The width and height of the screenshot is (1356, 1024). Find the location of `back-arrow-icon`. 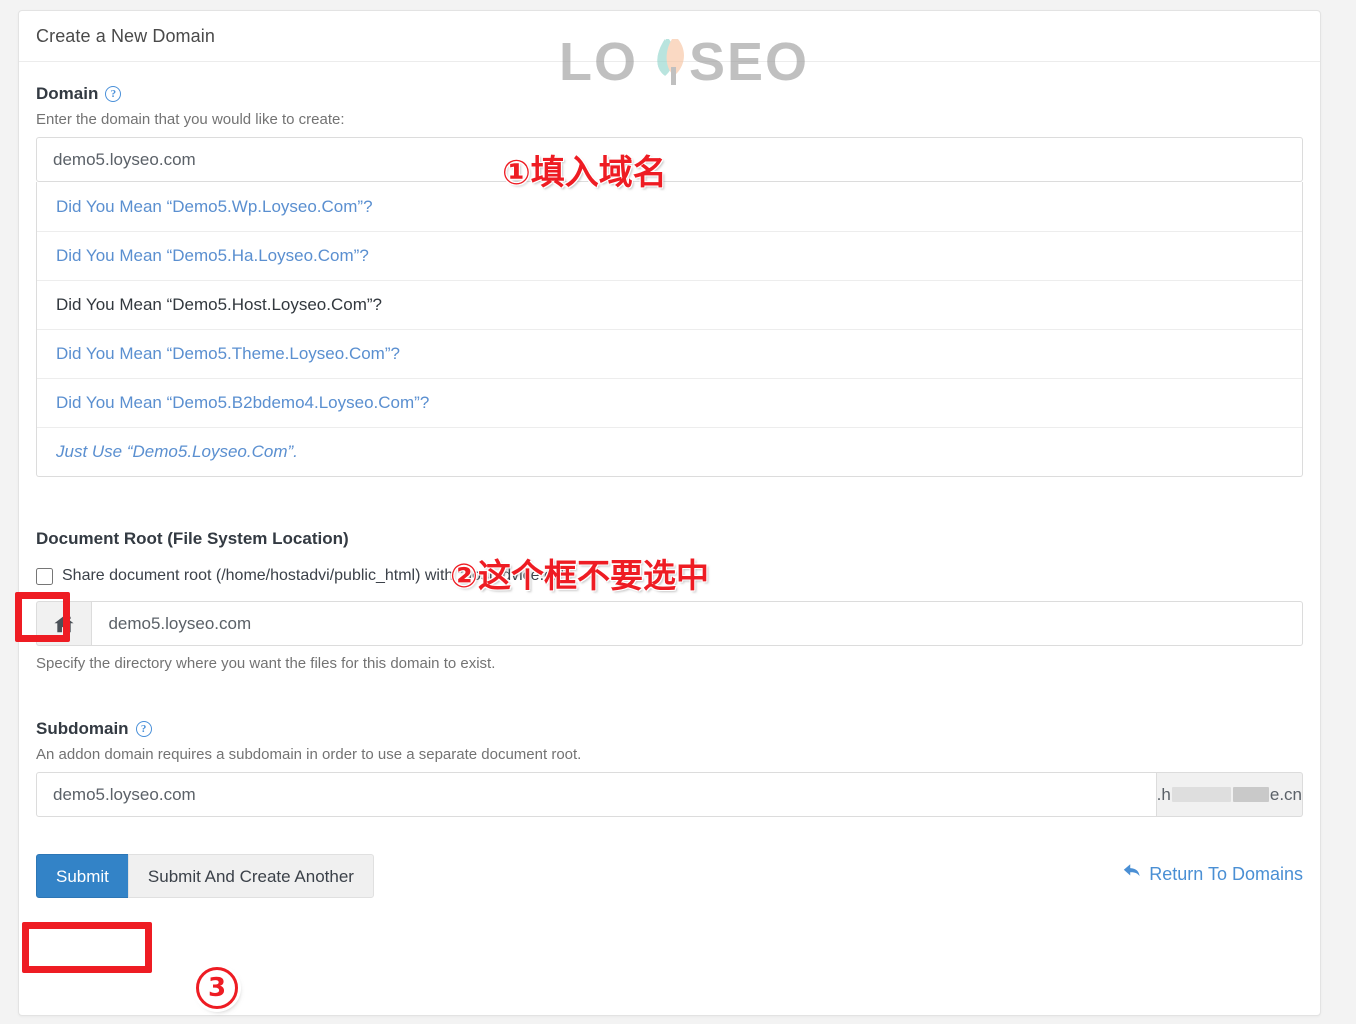

back-arrow-icon is located at coordinates (1132, 874).